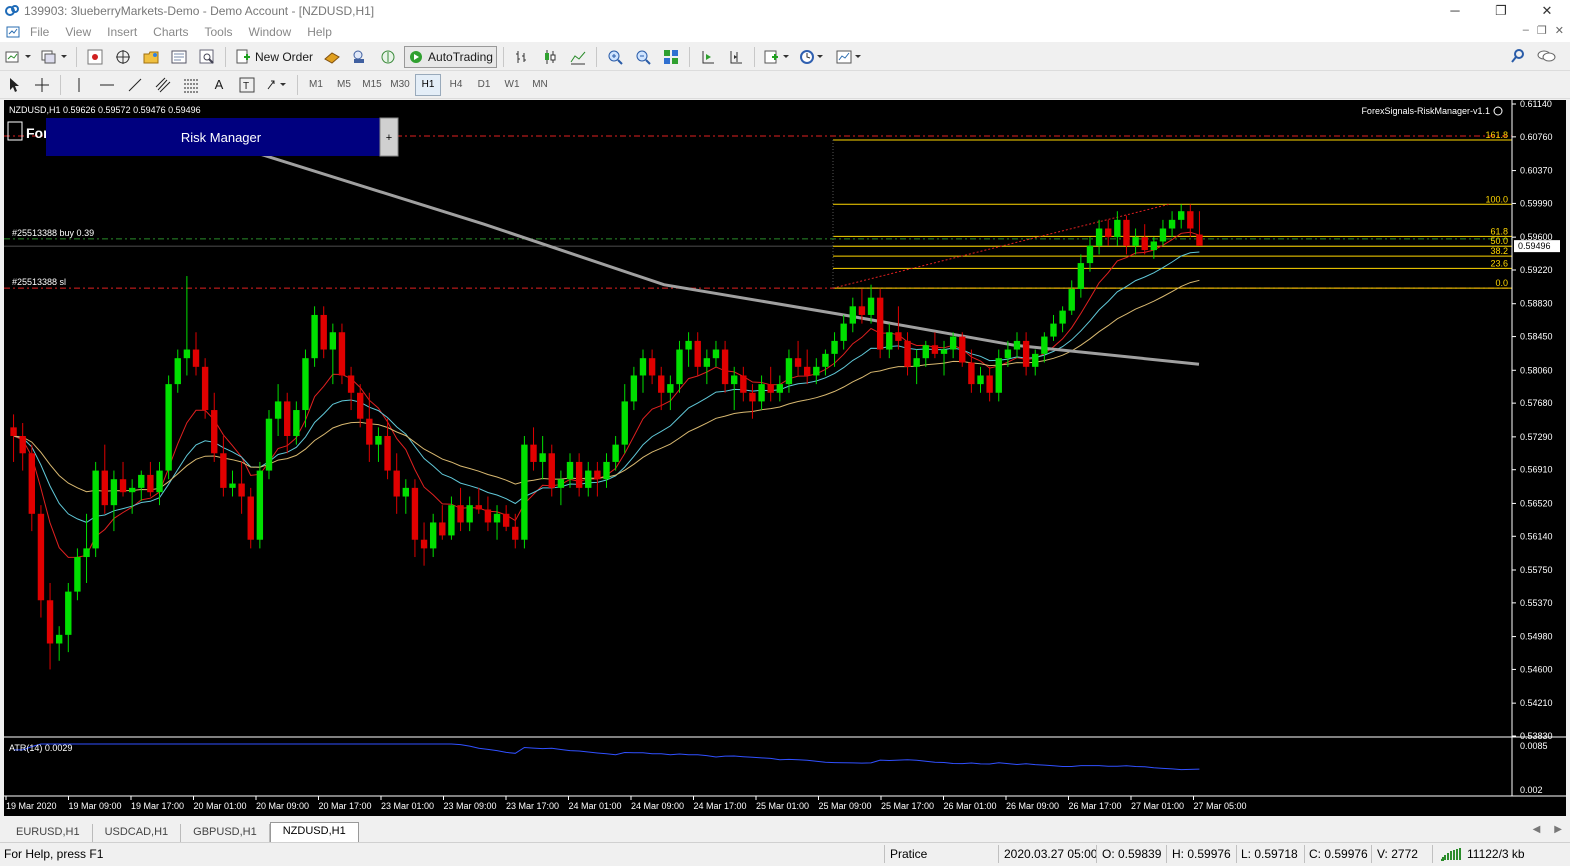  What do you see at coordinates (344, 85) in the screenshot?
I see `timeframe-m5: M5` at bounding box center [344, 85].